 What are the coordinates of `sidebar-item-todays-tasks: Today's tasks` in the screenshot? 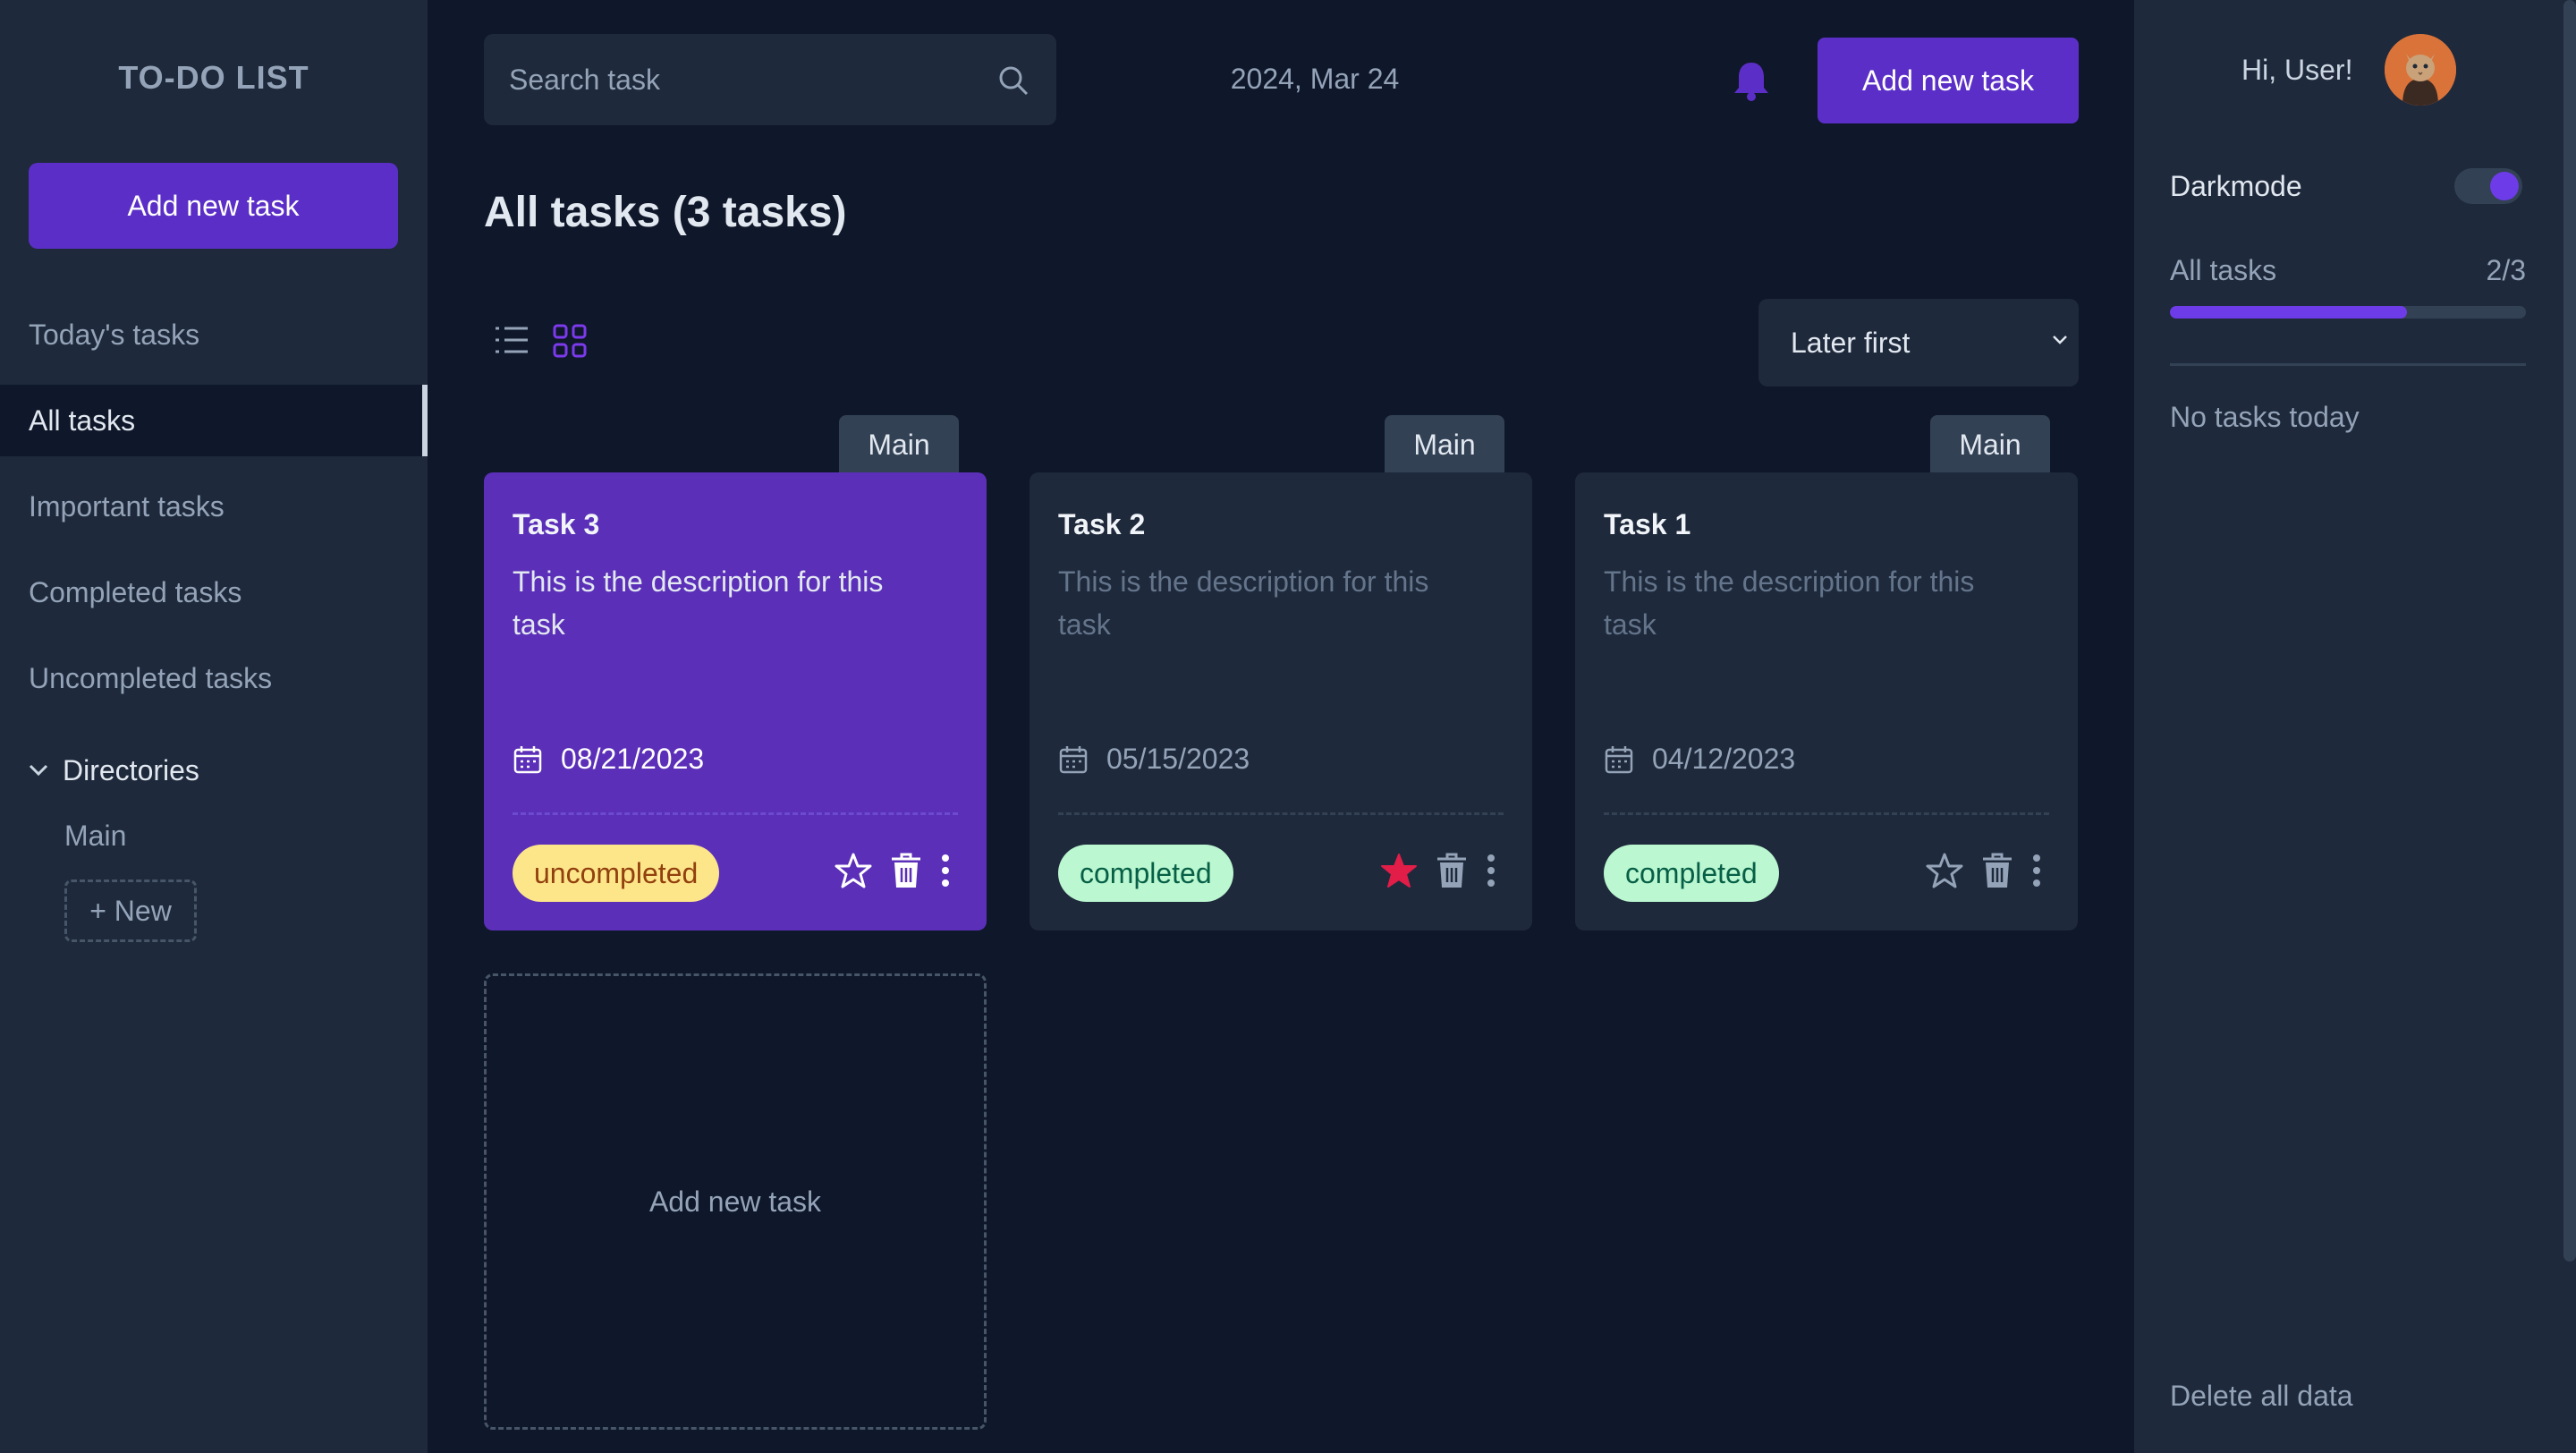 It's located at (214, 334).